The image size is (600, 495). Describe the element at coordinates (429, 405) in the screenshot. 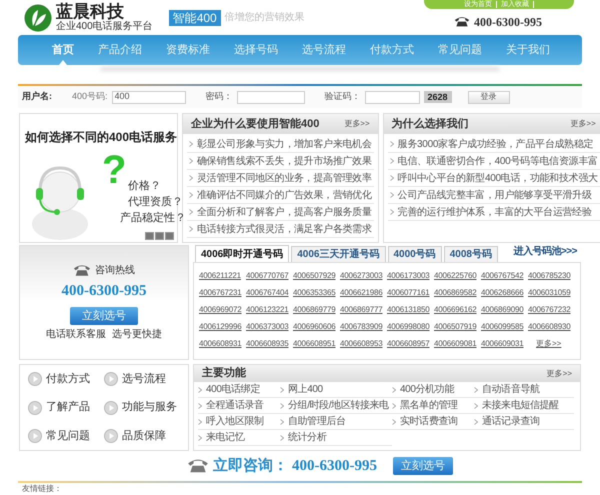

I see `feature-link: 黑名单的管理` at that location.